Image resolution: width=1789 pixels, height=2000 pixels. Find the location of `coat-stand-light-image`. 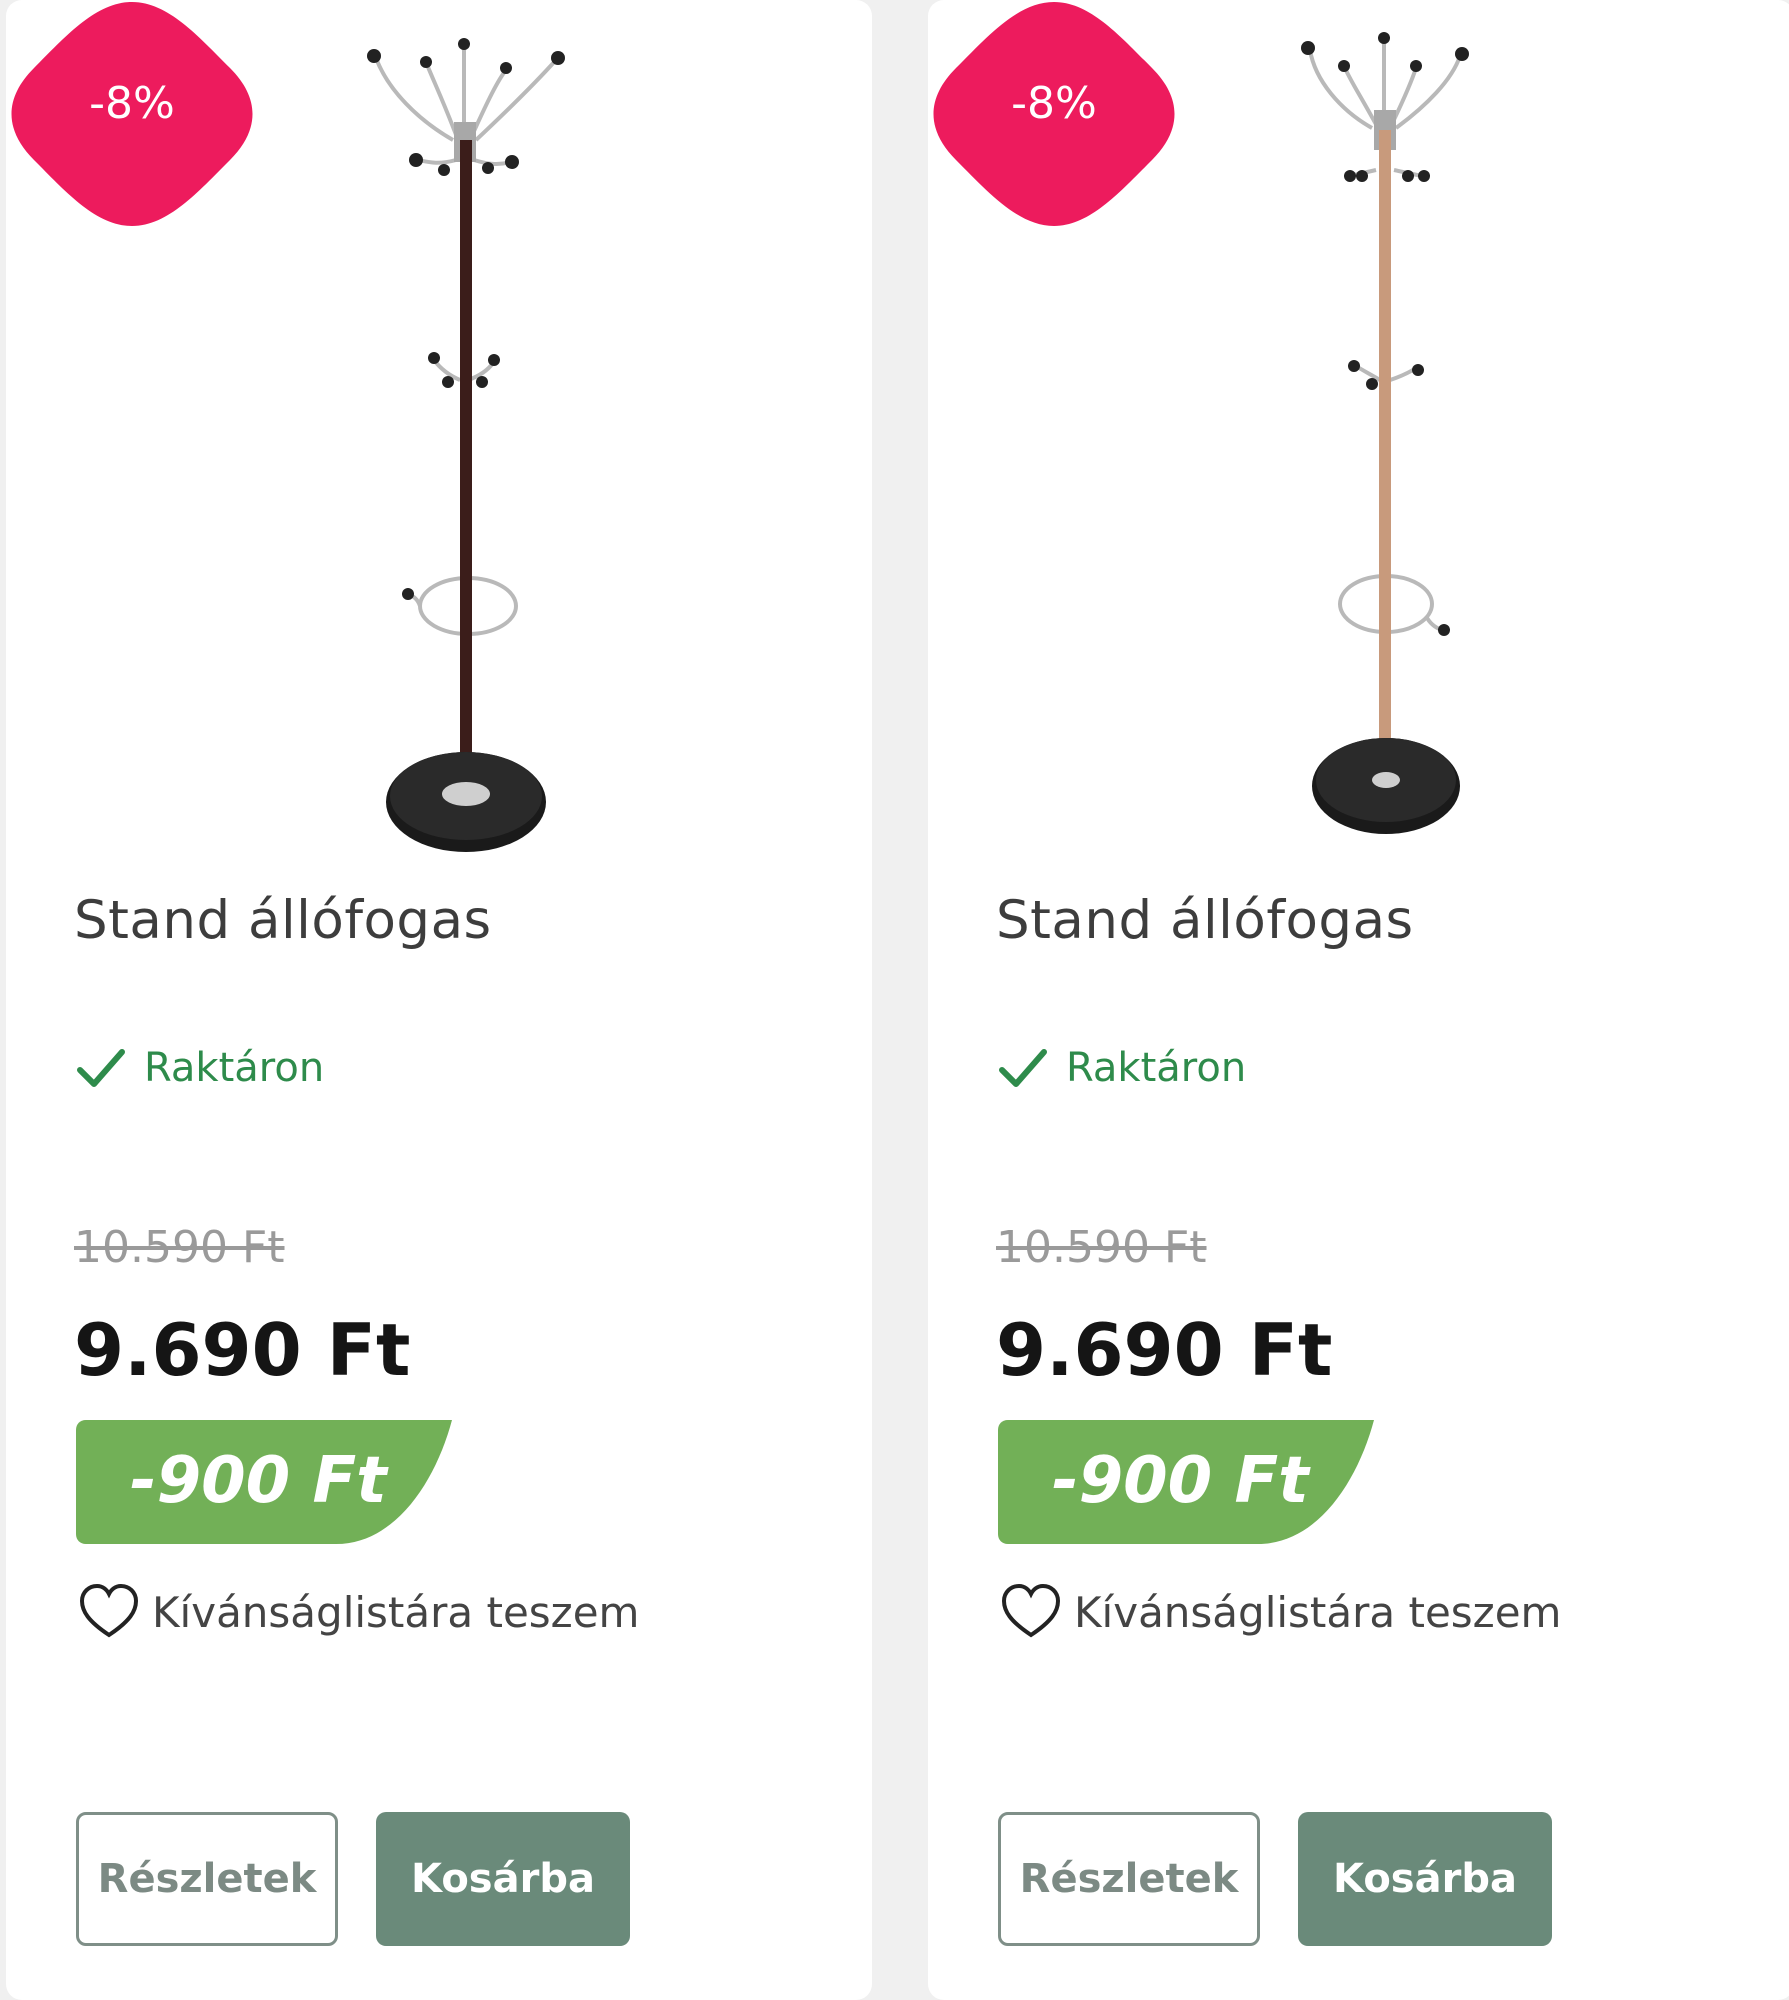

coat-stand-light-image is located at coordinates (1390, 440).